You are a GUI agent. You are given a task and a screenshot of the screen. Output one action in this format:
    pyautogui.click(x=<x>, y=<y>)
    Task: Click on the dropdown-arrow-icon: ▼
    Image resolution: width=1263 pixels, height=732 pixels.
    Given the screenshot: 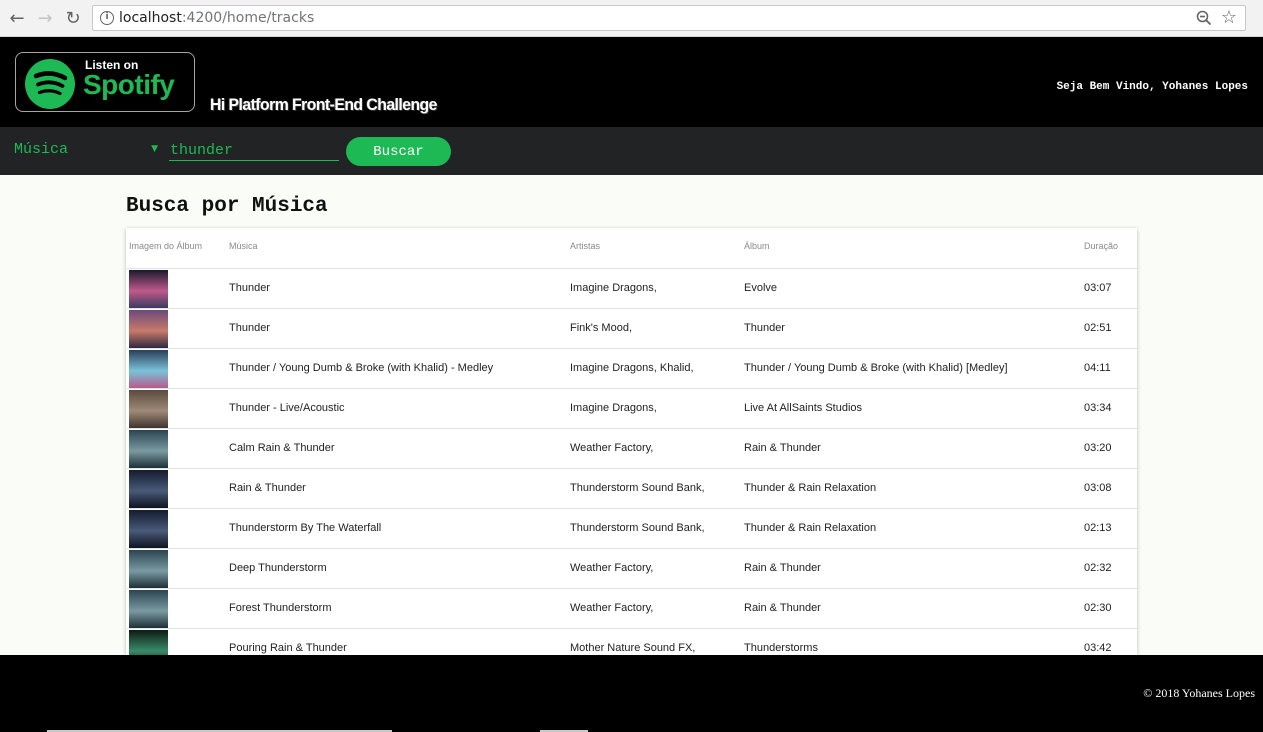 What is the action you would take?
    pyautogui.click(x=154, y=149)
    